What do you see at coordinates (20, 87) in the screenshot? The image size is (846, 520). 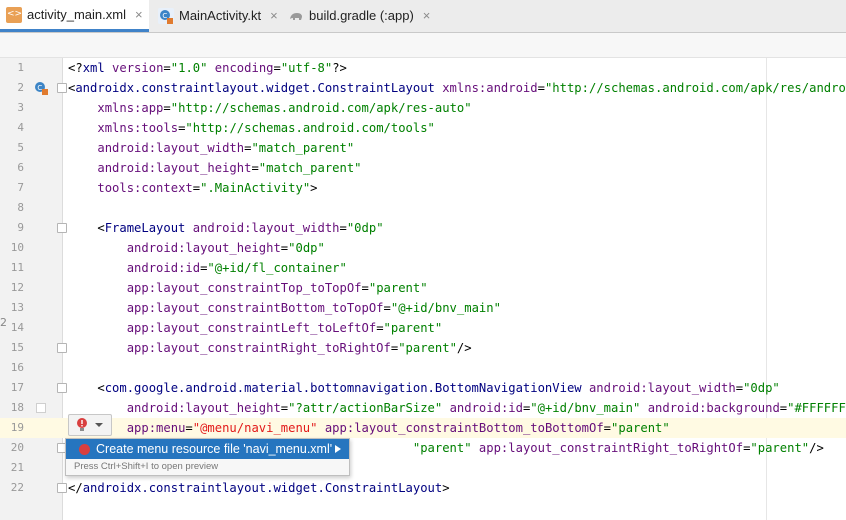 I see `line-number: 2` at bounding box center [20, 87].